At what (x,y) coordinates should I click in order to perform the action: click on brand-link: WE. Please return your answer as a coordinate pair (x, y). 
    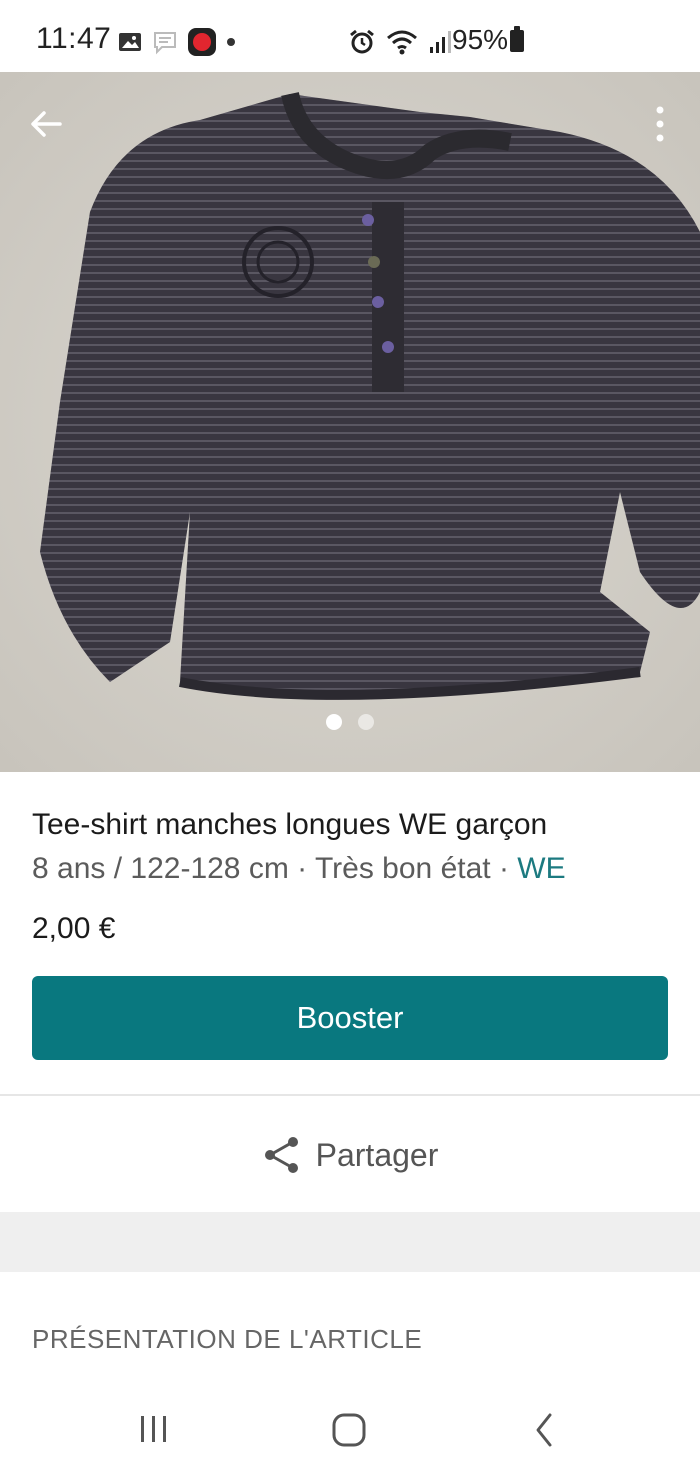
    Looking at the image, I should click on (541, 868).